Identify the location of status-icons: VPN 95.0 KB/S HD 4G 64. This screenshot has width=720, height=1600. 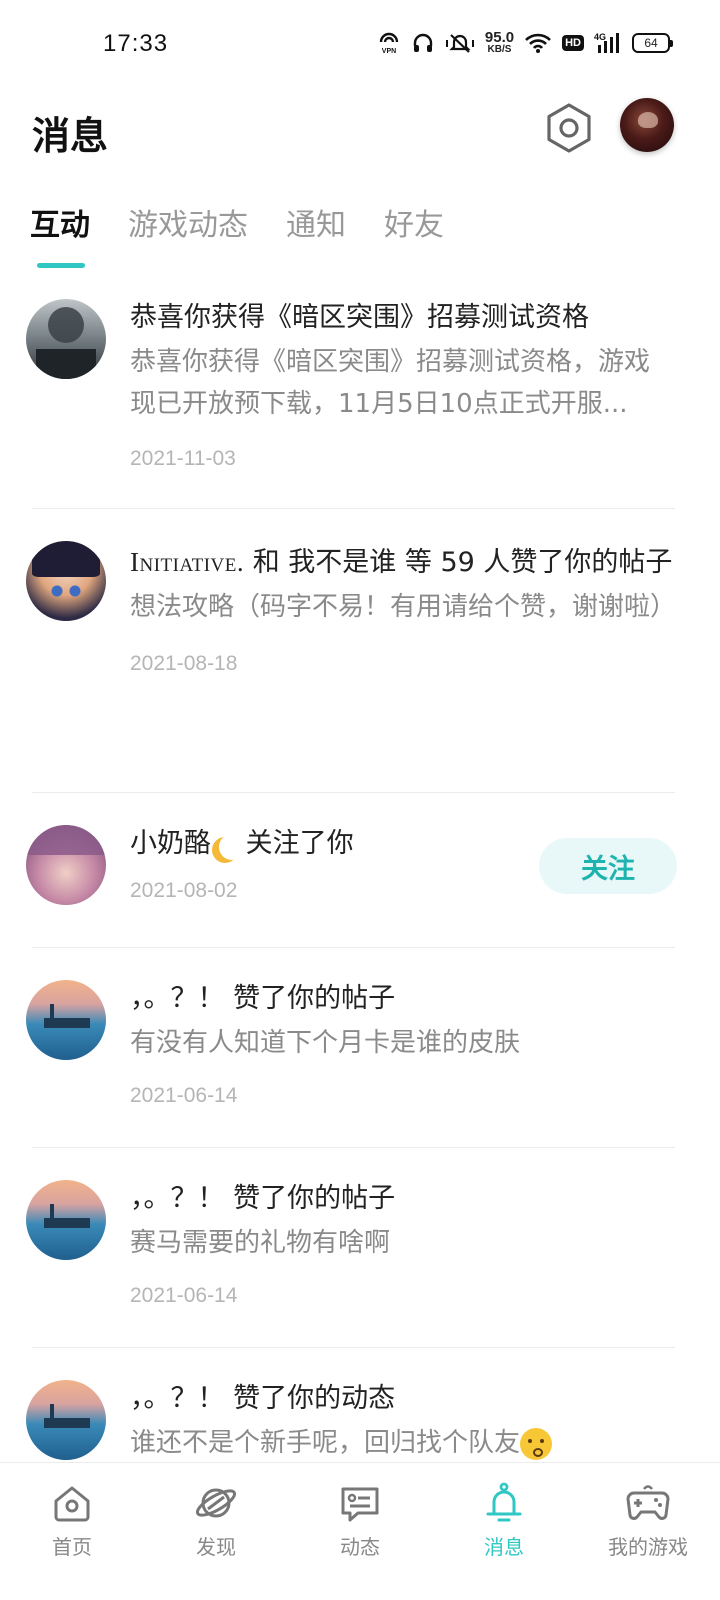
(525, 42).